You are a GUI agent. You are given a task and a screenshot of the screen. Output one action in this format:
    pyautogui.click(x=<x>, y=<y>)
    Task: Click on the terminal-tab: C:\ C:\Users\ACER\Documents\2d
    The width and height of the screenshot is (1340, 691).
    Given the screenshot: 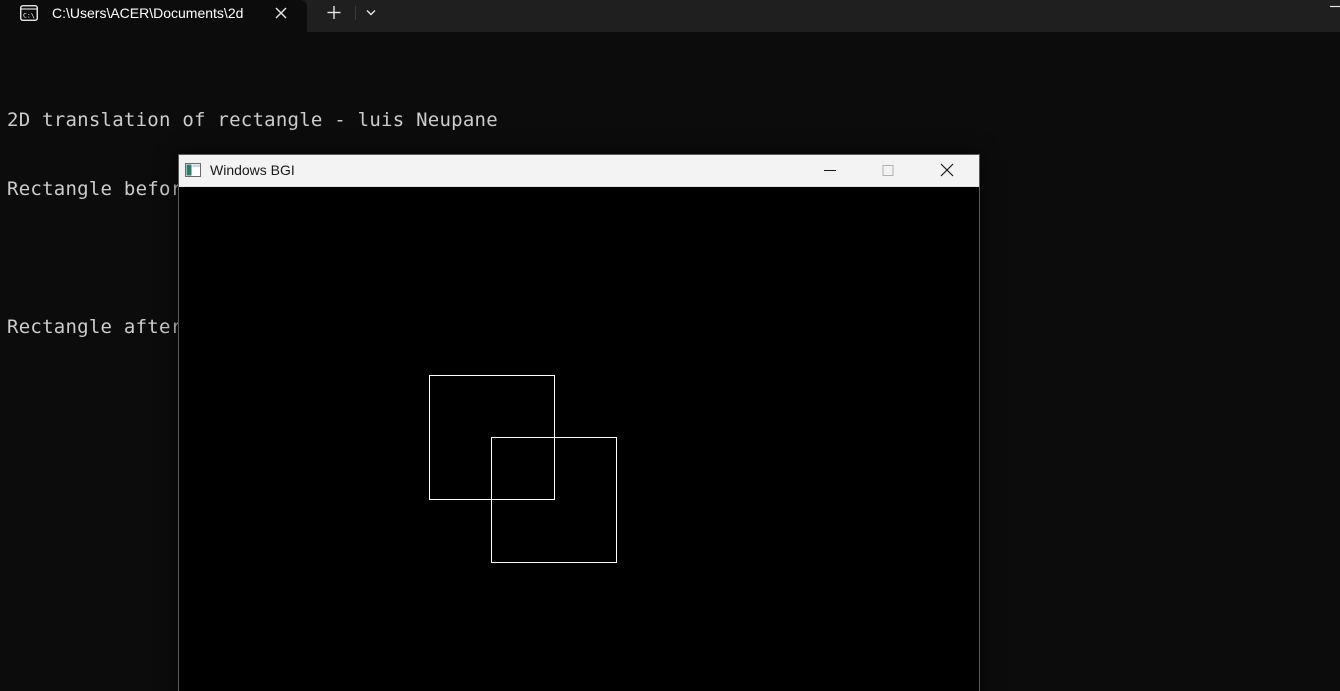 What is the action you would take?
    pyautogui.click(x=153, y=16)
    